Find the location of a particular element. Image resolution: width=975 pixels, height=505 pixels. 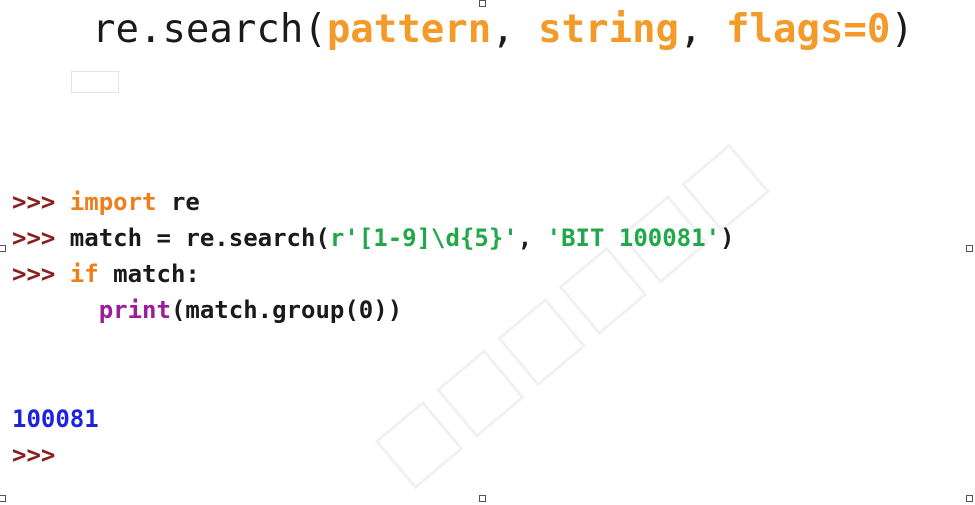

signature-func: re.search( is located at coordinates (209, 29).